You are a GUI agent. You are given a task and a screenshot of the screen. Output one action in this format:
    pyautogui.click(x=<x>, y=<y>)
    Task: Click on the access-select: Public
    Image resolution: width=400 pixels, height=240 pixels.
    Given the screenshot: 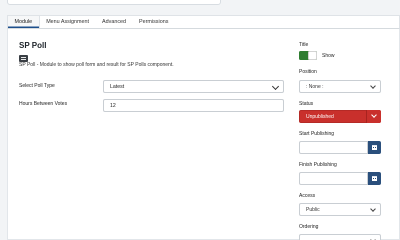 What is the action you would take?
    pyautogui.click(x=340, y=209)
    